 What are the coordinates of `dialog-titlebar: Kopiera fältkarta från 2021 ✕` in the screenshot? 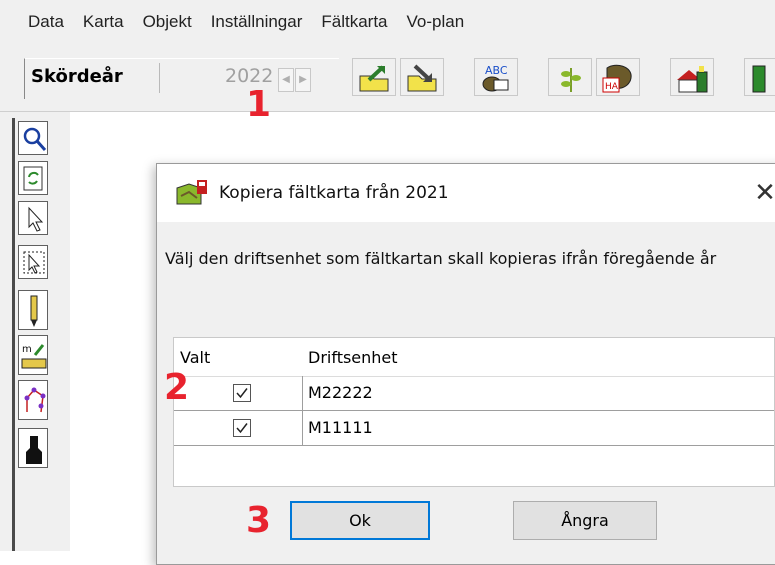 It's located at (466, 193).